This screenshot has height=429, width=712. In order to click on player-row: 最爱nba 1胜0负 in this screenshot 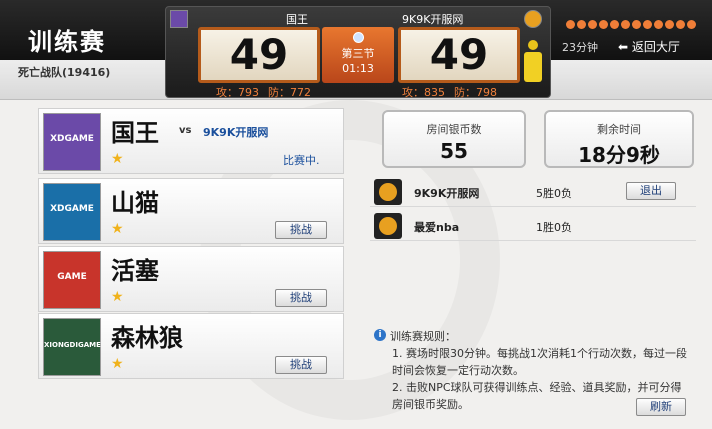, I will do `click(533, 226)`.